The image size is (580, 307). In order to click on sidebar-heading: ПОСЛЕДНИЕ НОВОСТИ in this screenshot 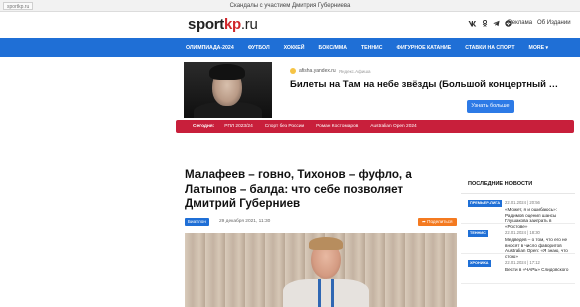, I will do `click(518, 187)`.